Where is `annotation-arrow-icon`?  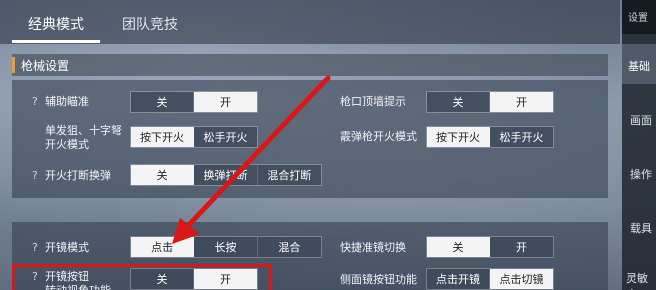
annotation-arrow-icon is located at coordinates (251, 159).